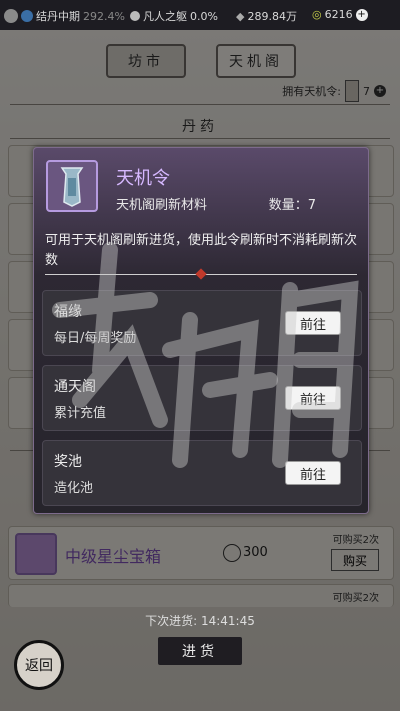  I want to click on token-emblem-icon, so click(72, 187).